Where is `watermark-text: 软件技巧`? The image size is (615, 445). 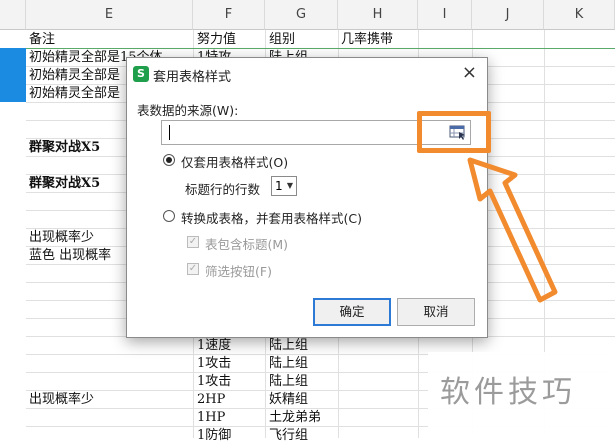 watermark-text: 软件技巧 is located at coordinates (508, 392).